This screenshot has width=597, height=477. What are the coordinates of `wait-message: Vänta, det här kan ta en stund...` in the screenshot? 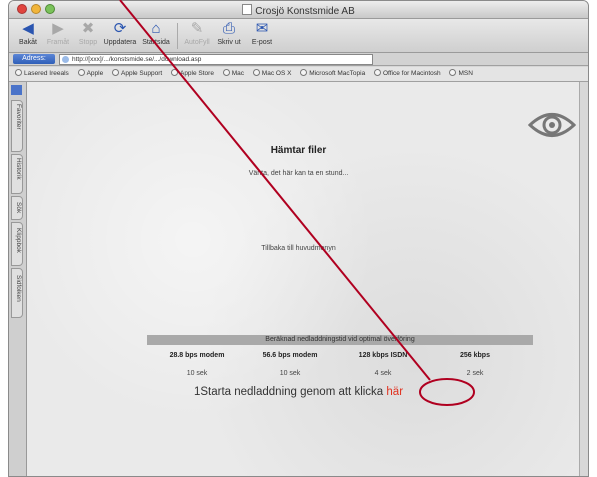 It's located at (298, 173).